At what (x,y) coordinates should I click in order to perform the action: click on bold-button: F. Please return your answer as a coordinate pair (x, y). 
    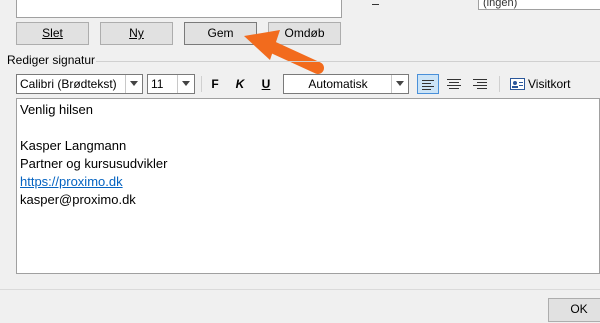
    Looking at the image, I should click on (215, 84).